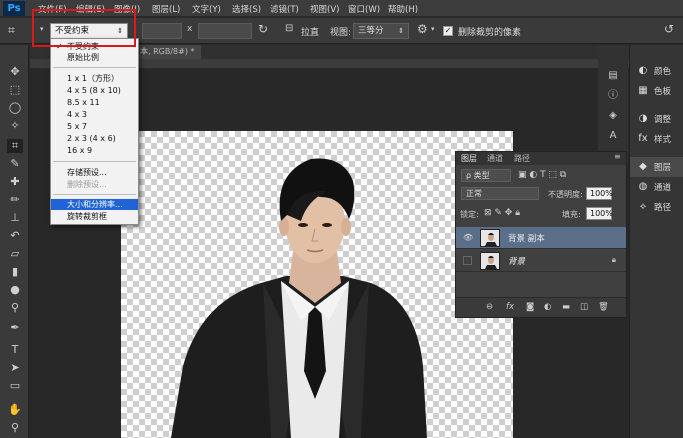 This screenshot has height=438, width=683. What do you see at coordinates (599, 193) in the screenshot?
I see `opacity-input: 100%` at bounding box center [599, 193].